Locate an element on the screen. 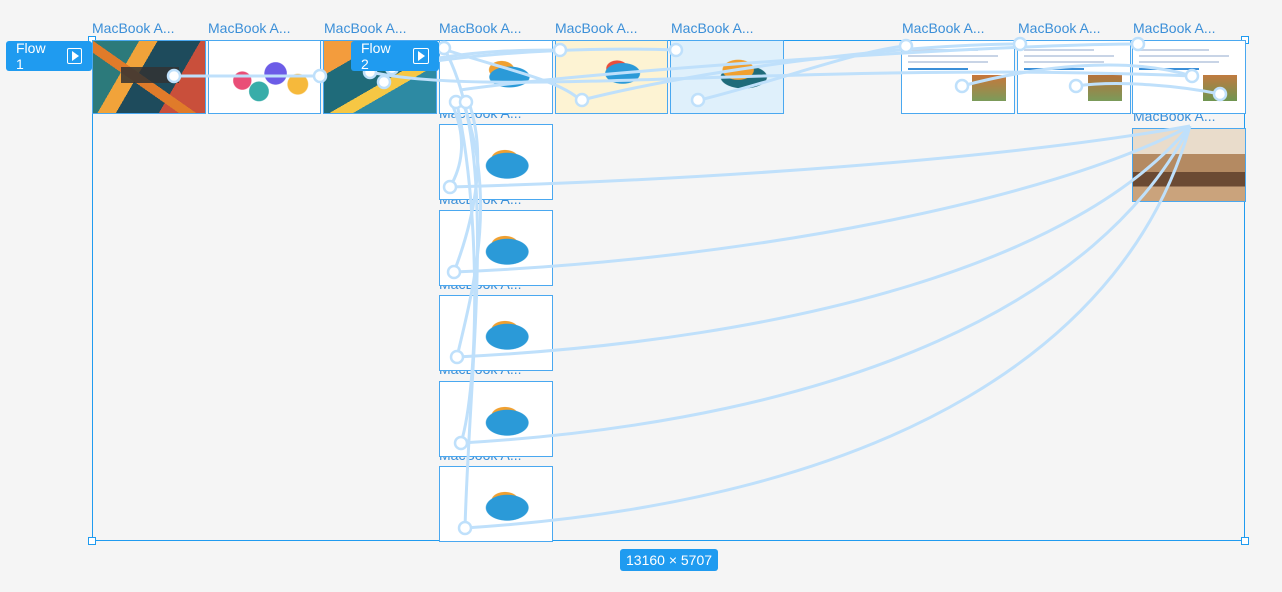  frame-thumbnail-city is located at coordinates (264, 77).